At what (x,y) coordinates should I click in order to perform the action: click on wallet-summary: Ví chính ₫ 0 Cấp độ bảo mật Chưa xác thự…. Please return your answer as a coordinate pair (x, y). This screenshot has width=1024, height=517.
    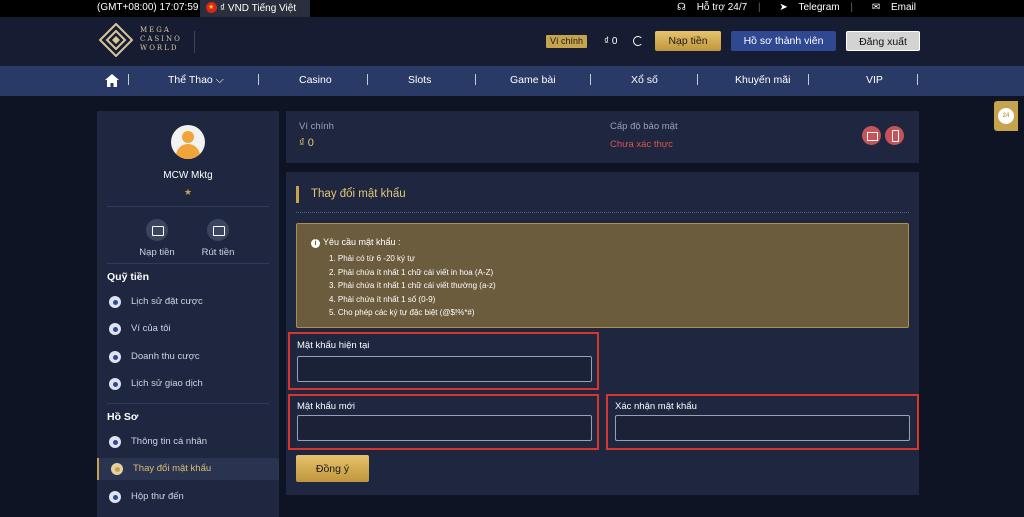
    Looking at the image, I should click on (602, 137).